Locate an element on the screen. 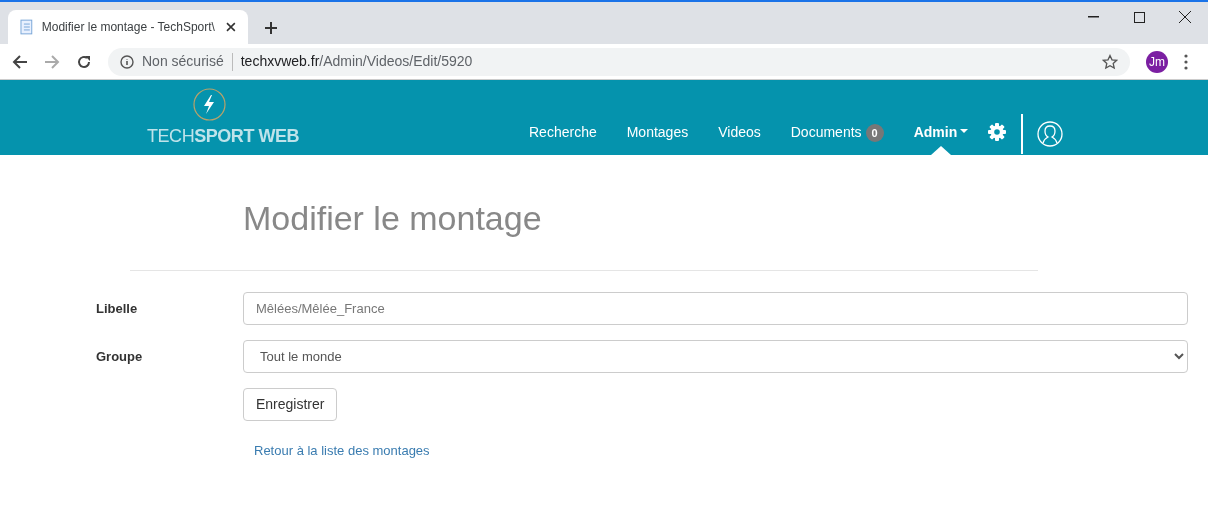 The height and width of the screenshot is (507, 1208). back-icon is located at coordinates (20, 61).